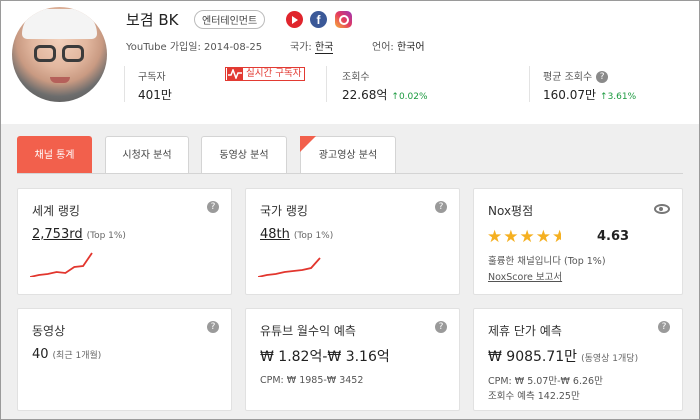 This screenshot has width=700, height=420. What do you see at coordinates (534, 396) in the screenshot?
I see `ad-expected-views: 조회수 예측 142.25만` at bounding box center [534, 396].